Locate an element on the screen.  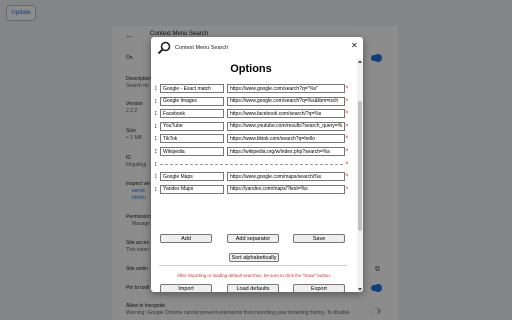
add-separator-button: Add separator is located at coordinates (253, 238).